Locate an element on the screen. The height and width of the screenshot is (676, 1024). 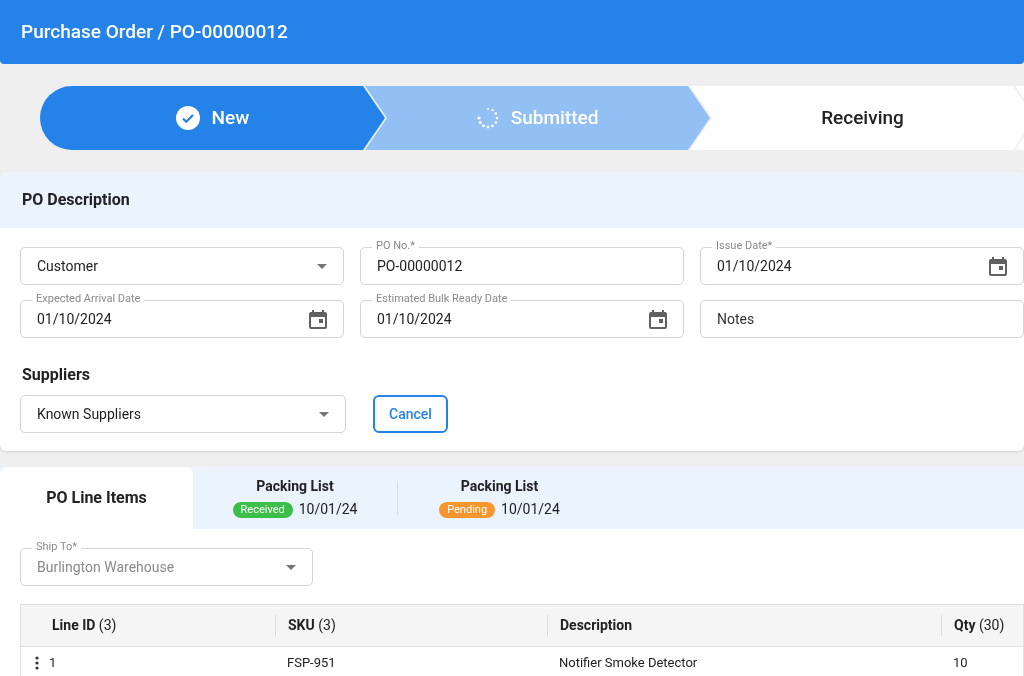
tab: PO Line Items is located at coordinates (96, 498).